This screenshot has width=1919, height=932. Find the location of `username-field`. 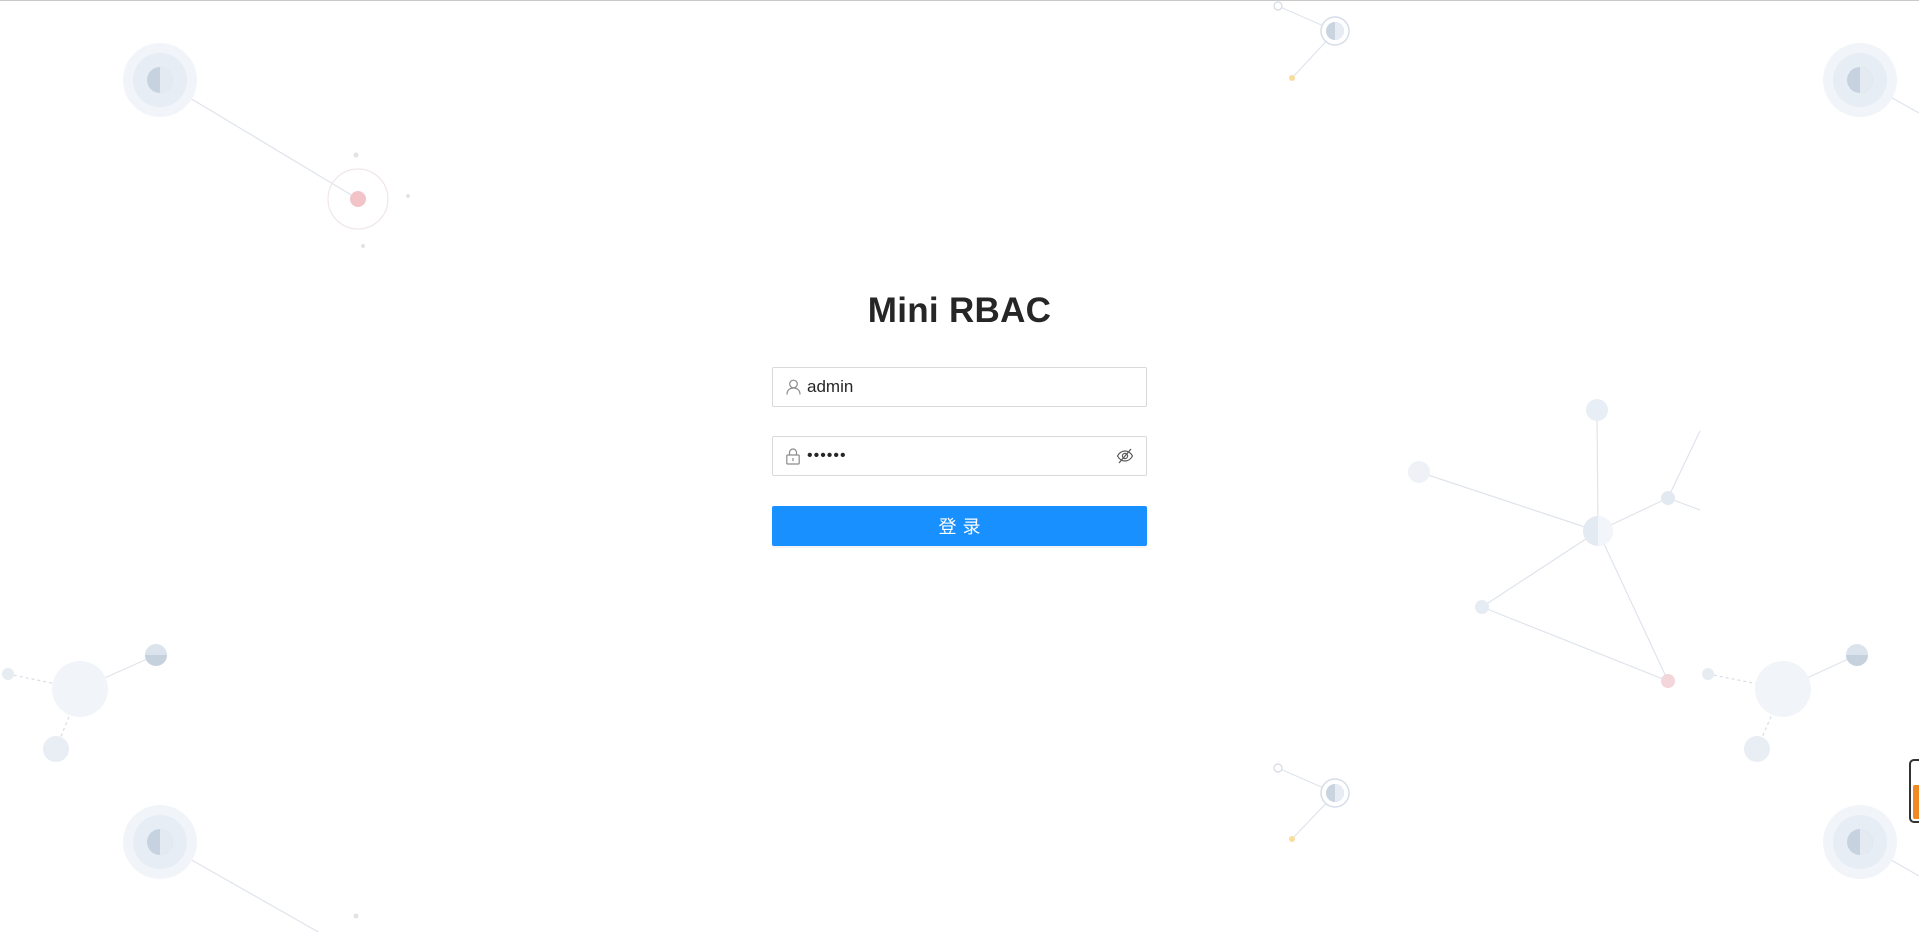

username-field is located at coordinates (959, 387).